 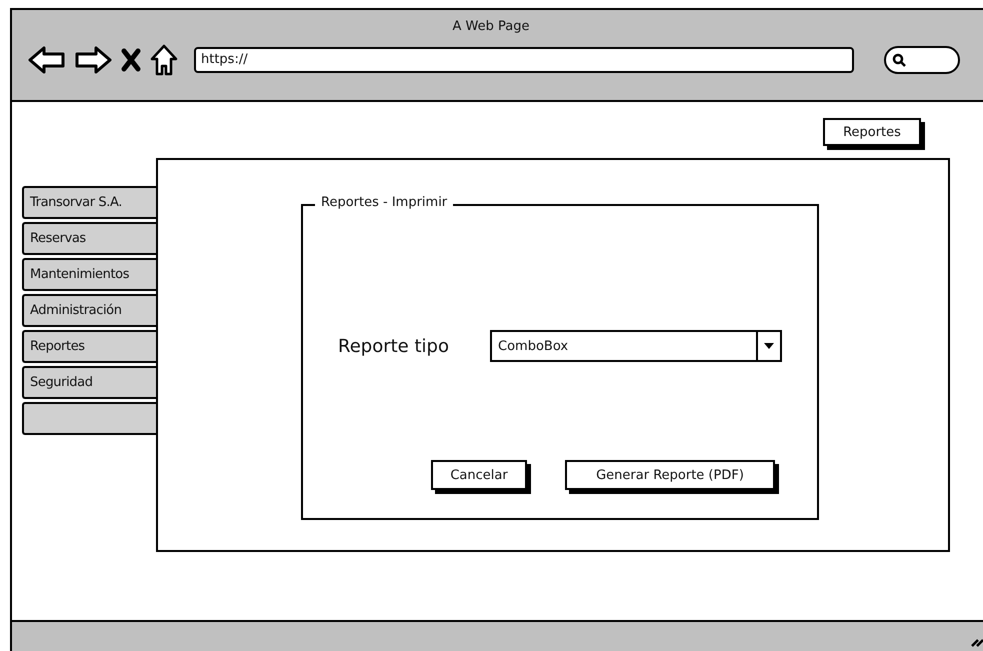 What do you see at coordinates (89, 418) in the screenshot?
I see `empty-tab` at bounding box center [89, 418].